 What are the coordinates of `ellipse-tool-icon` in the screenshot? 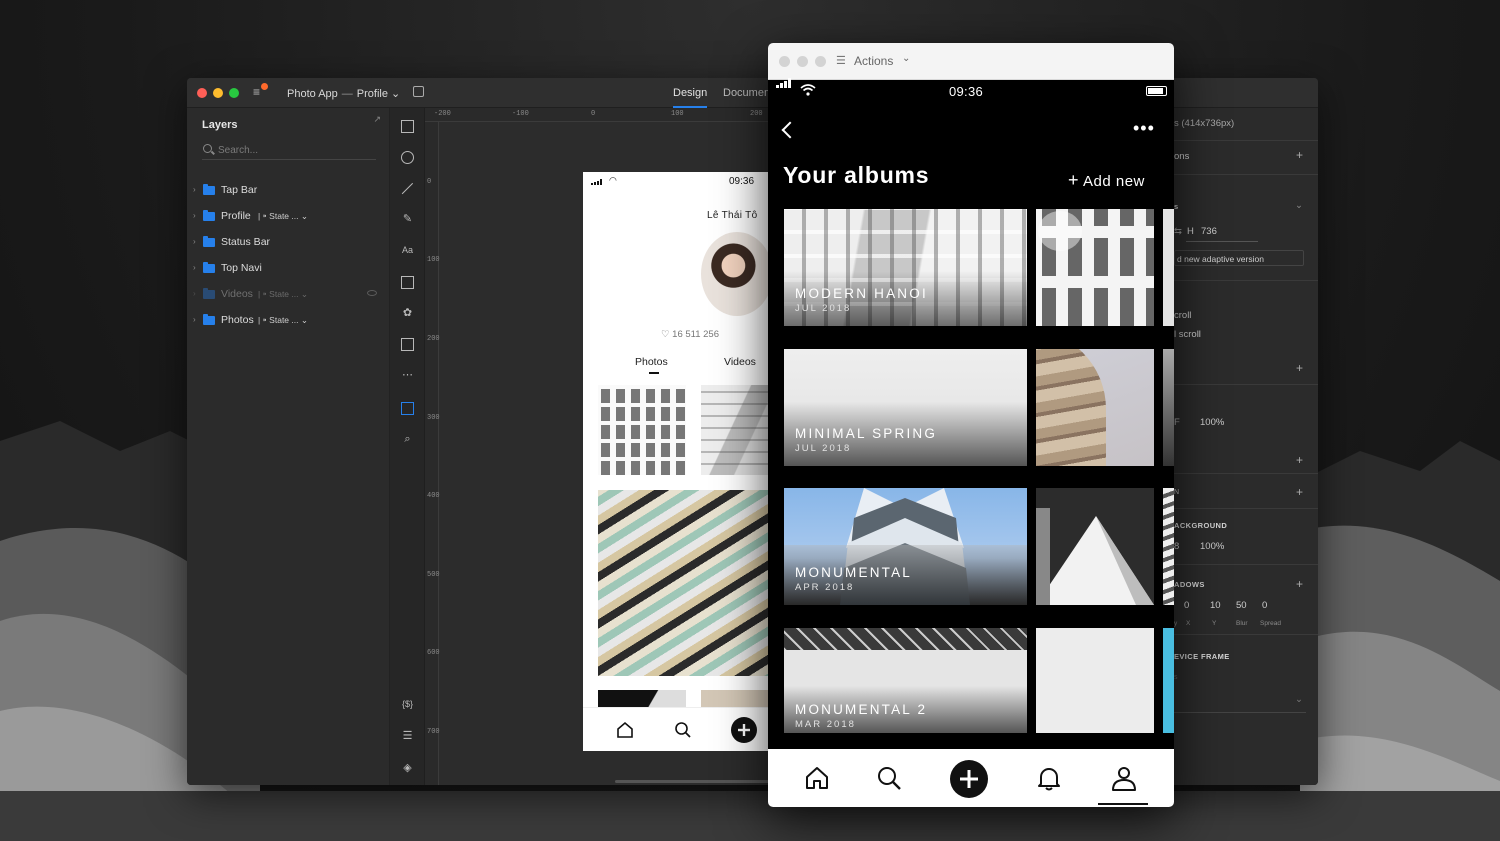 It's located at (407, 157).